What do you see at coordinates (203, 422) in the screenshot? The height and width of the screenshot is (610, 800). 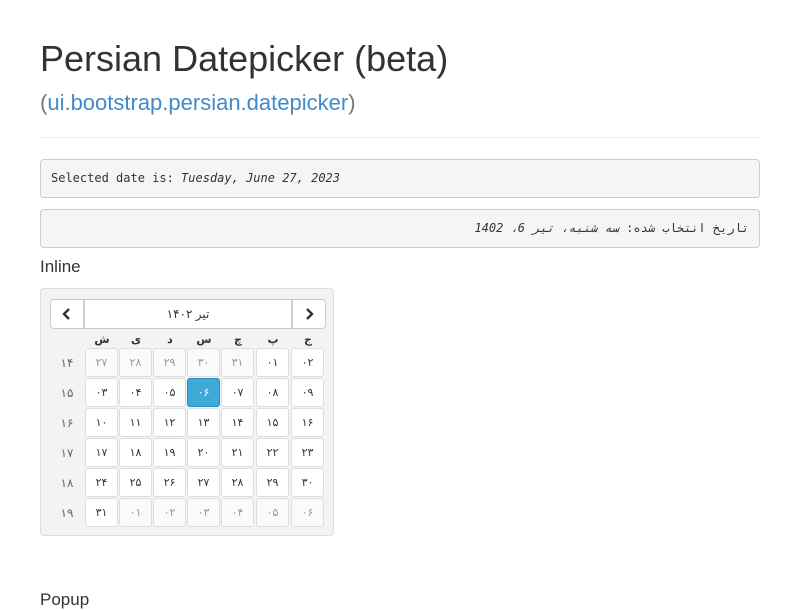 I see `day-cell: ۱۳` at bounding box center [203, 422].